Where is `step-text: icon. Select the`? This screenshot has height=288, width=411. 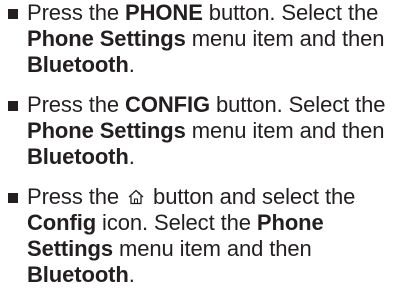 step-text: icon. Select the is located at coordinates (176, 222).